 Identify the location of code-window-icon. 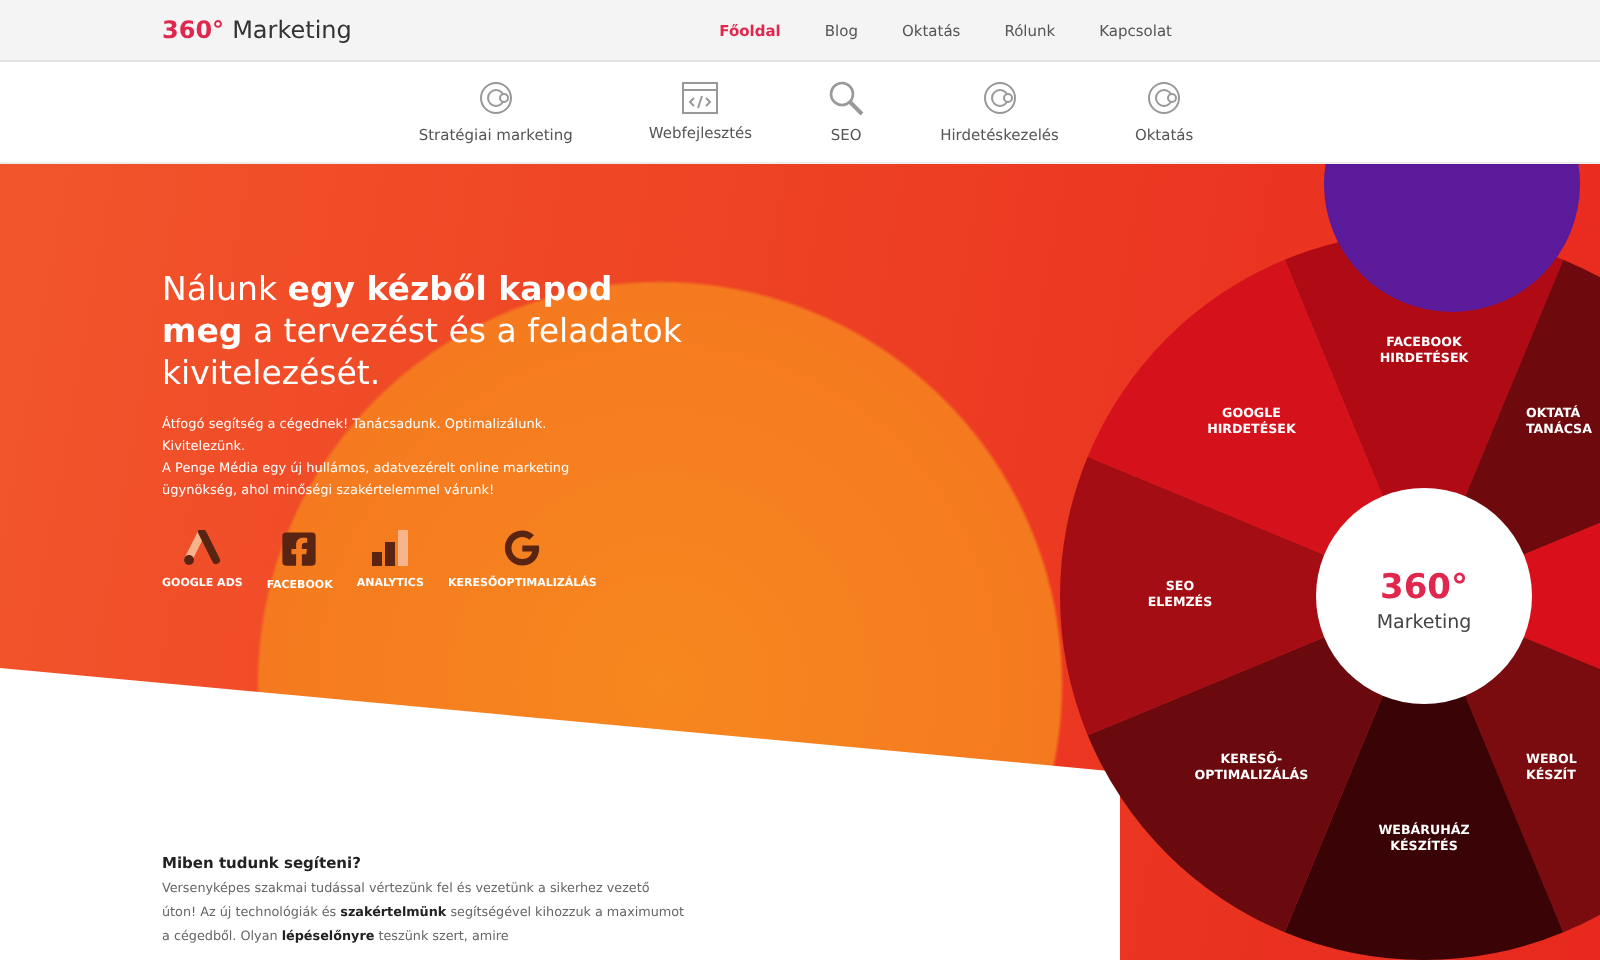
(700, 98).